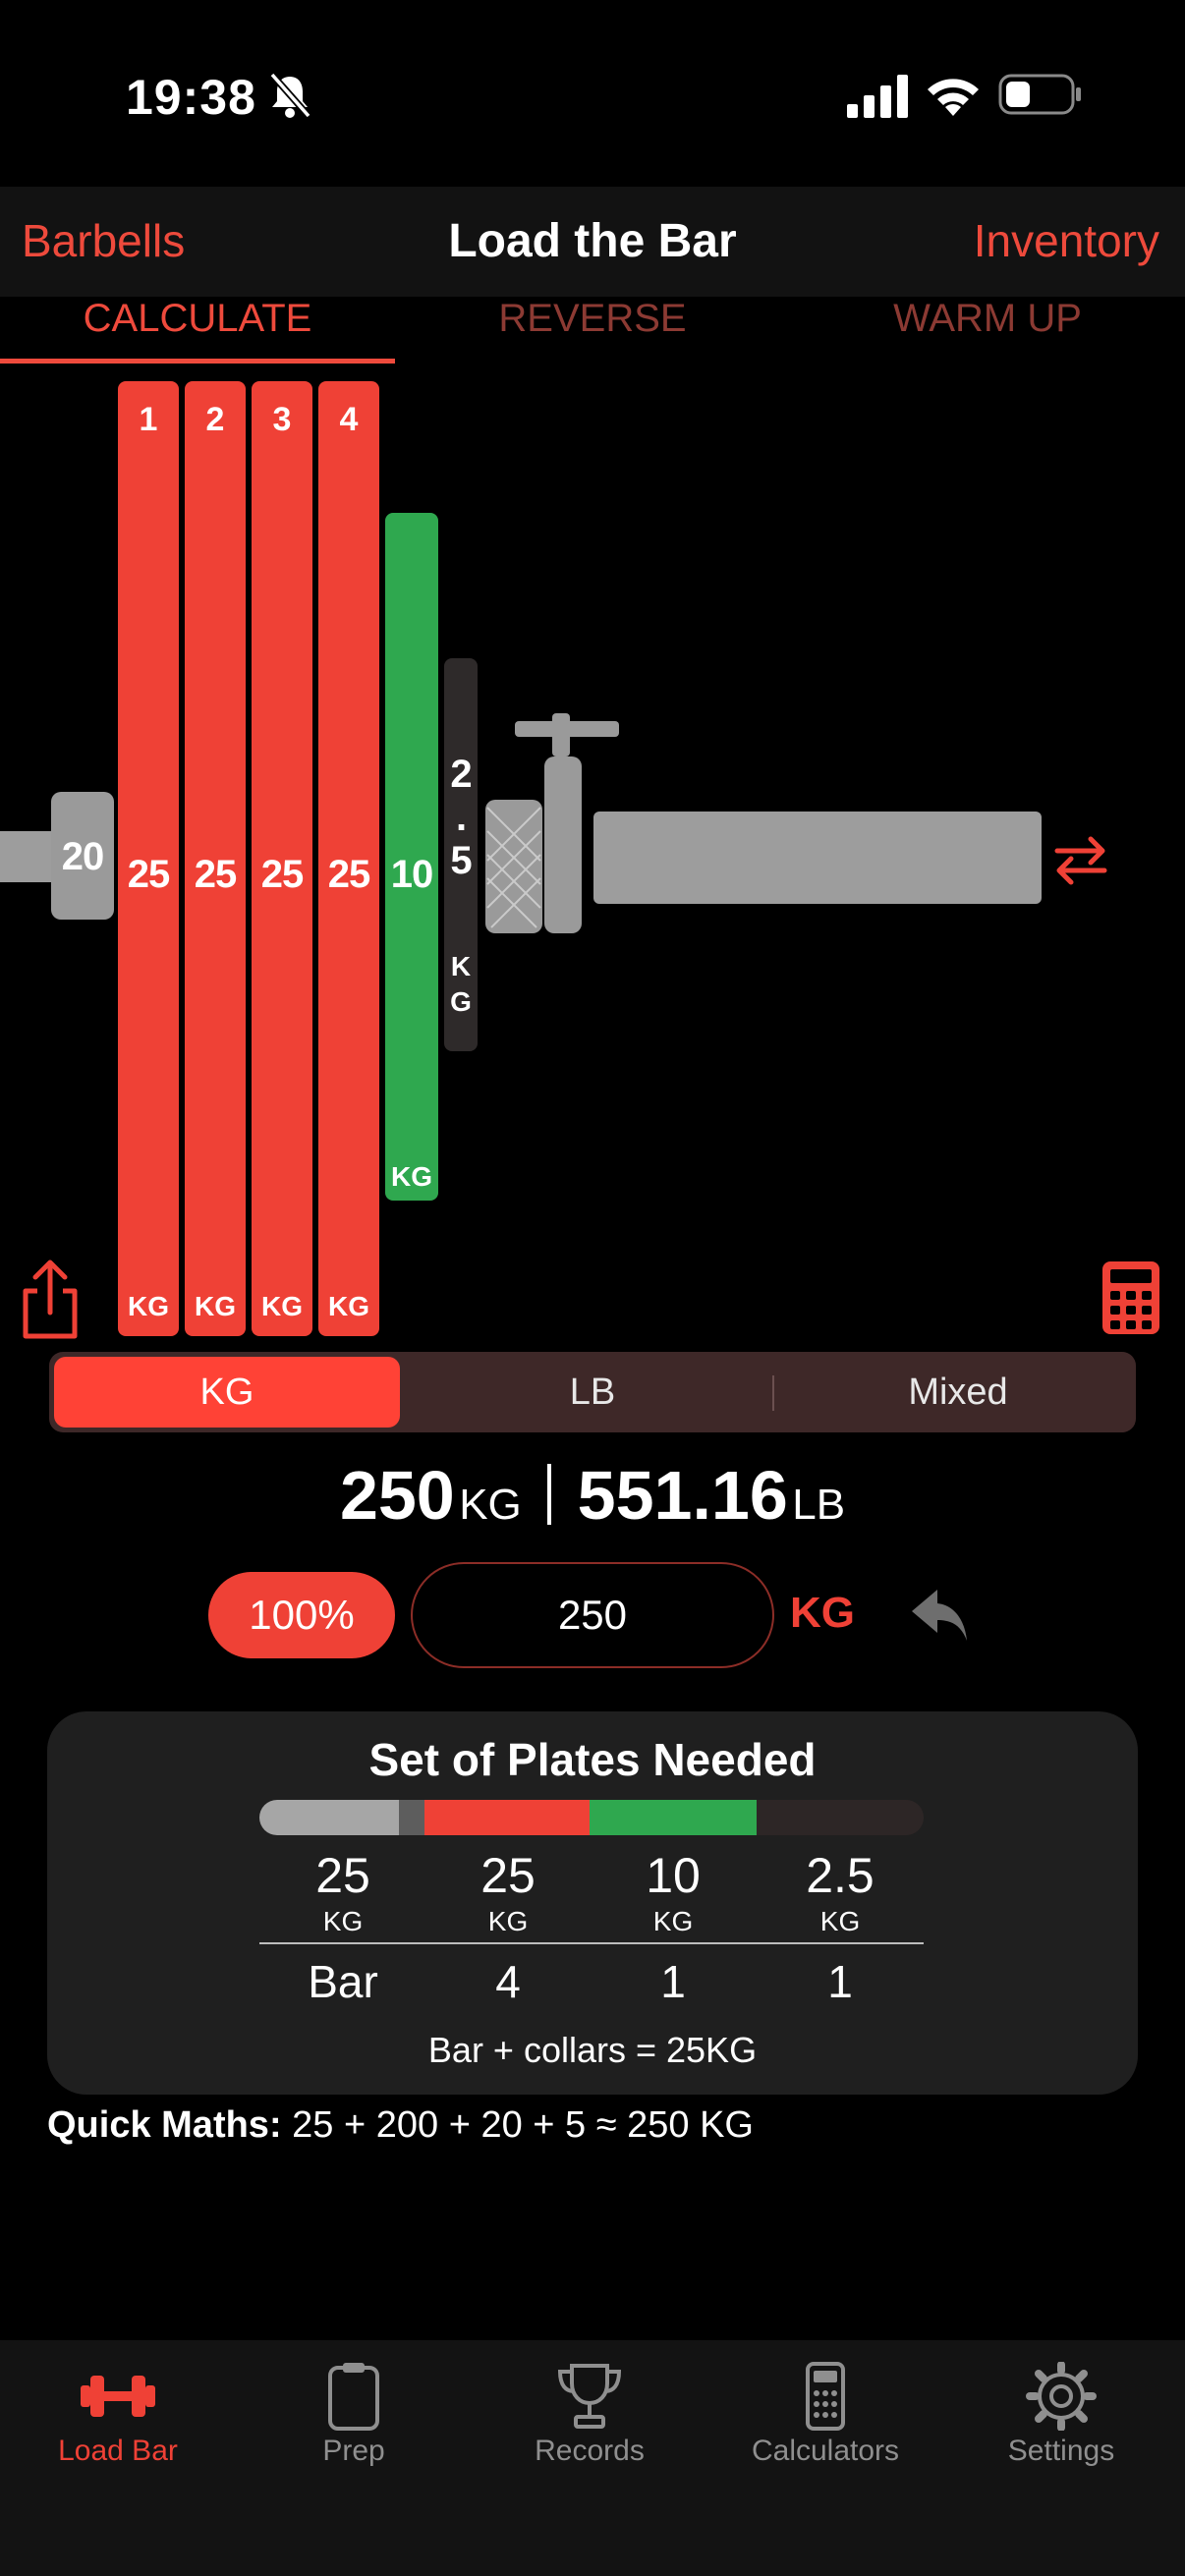  What do you see at coordinates (50, 1299) in the screenshot?
I see `share-icon` at bounding box center [50, 1299].